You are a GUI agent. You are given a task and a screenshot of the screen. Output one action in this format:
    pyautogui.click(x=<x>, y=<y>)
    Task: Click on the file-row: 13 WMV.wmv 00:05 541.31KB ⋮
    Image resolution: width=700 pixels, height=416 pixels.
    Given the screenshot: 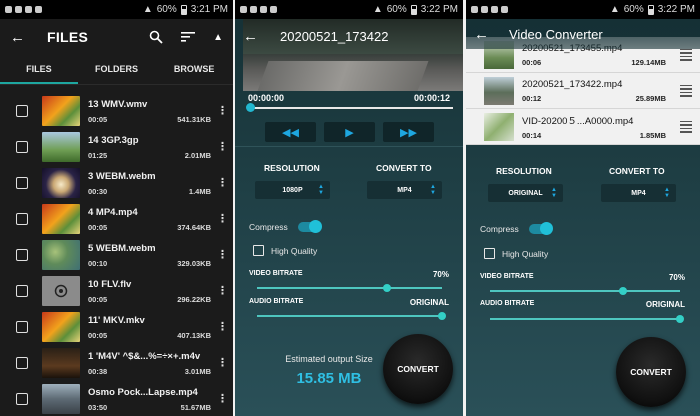 What is the action you would take?
    pyautogui.click(x=116, y=111)
    